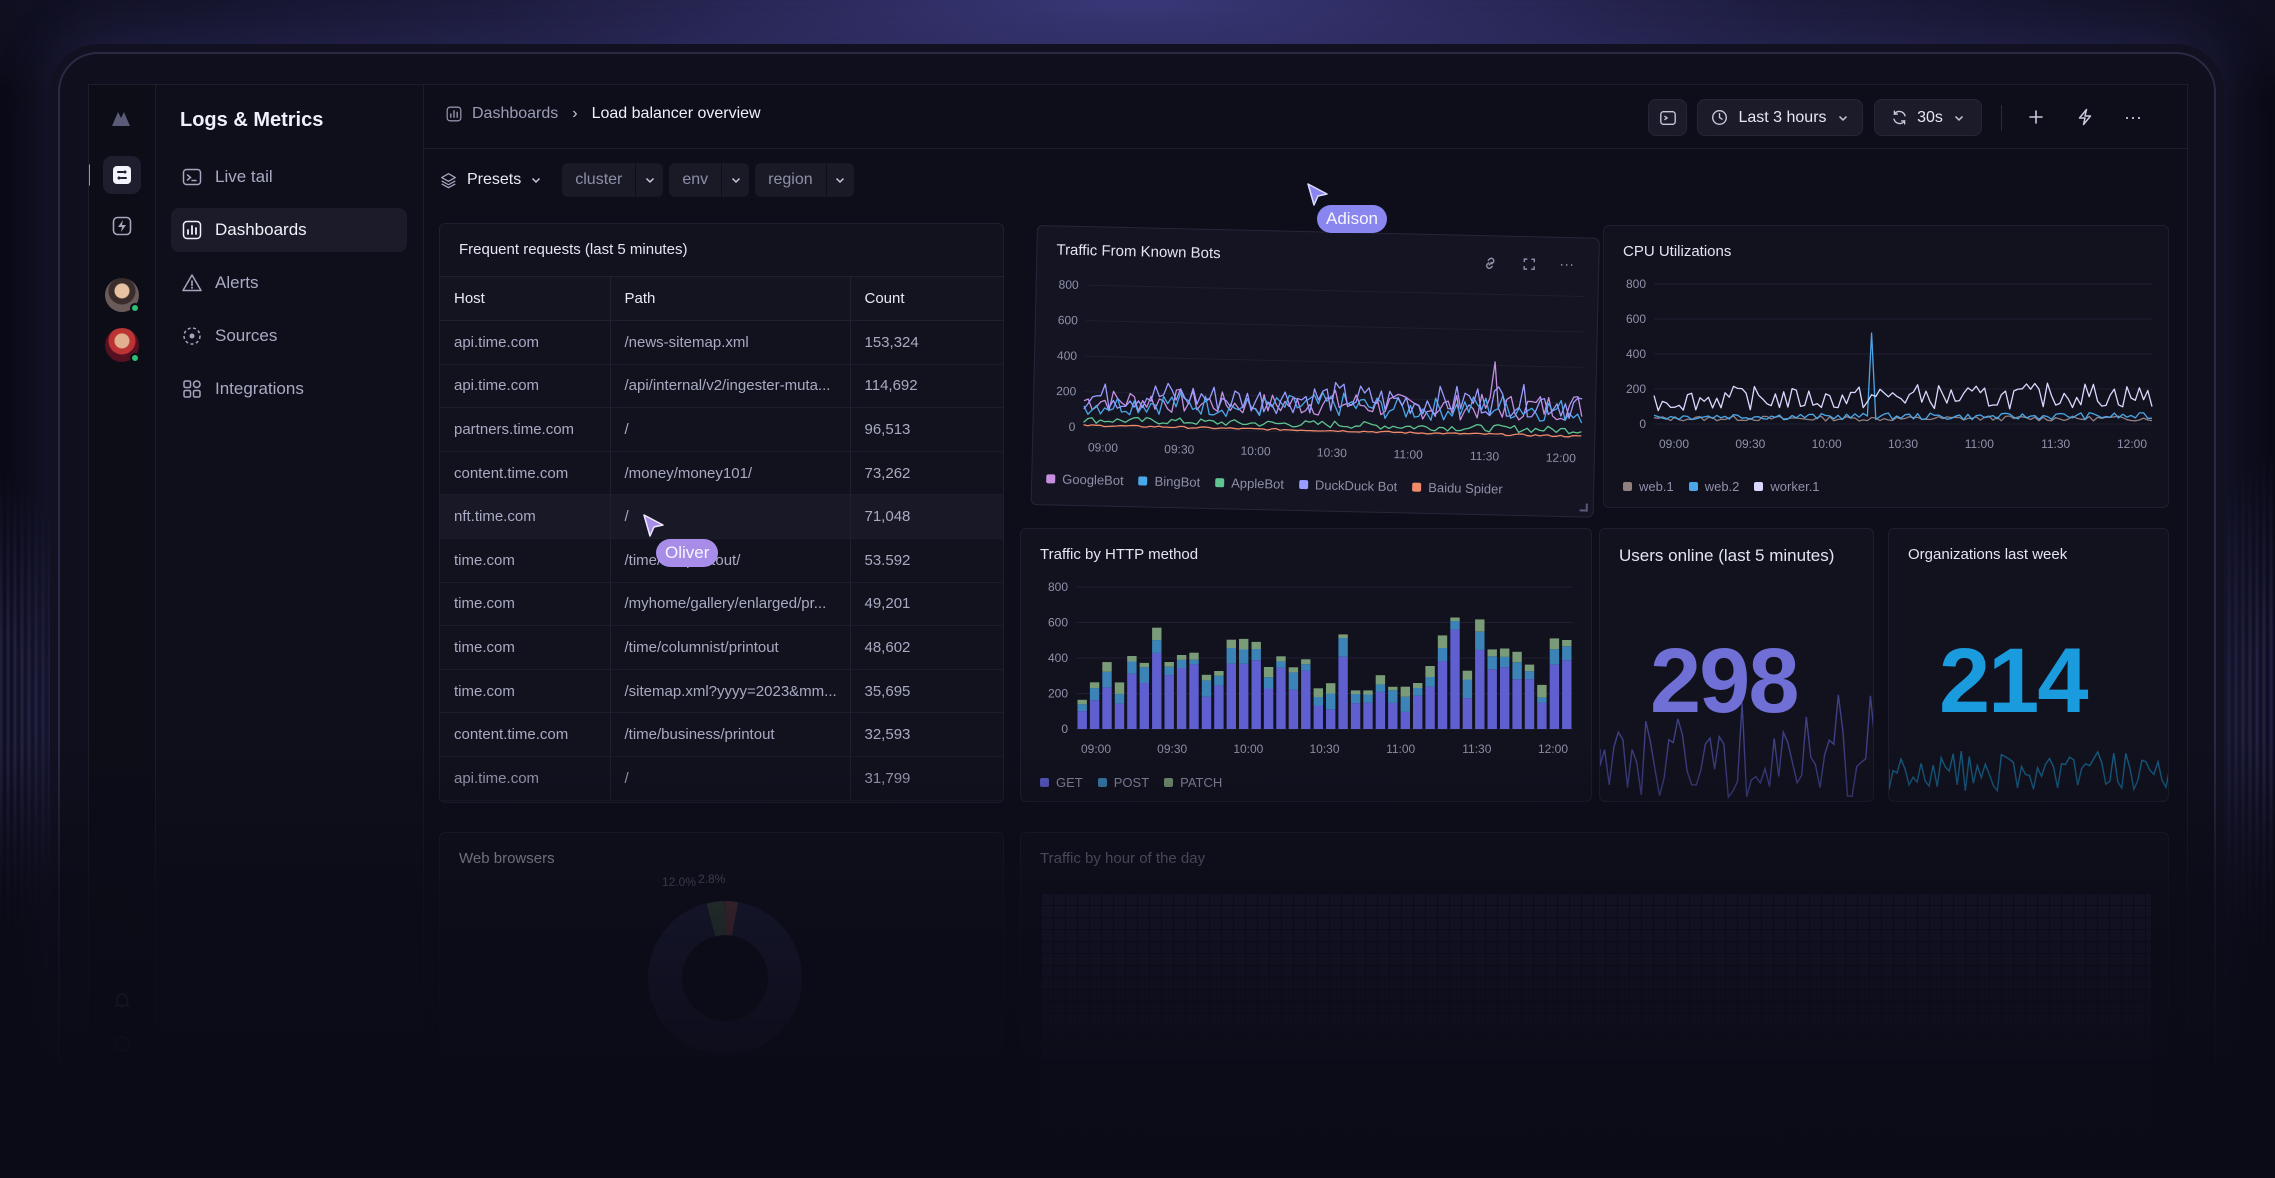 Image resolution: width=2275 pixels, height=1178 pixels. I want to click on table-row: partners.time.com/96,513, so click(721, 430).